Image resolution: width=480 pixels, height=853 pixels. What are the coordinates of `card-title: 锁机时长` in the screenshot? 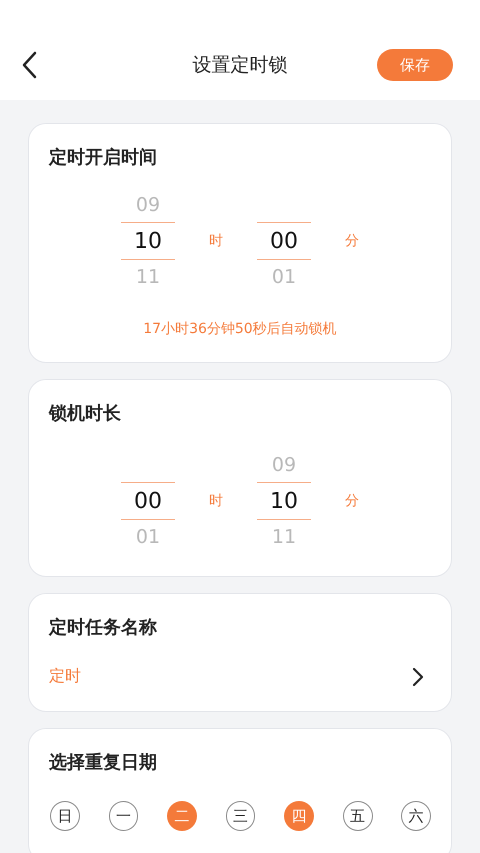 It's located at (85, 414).